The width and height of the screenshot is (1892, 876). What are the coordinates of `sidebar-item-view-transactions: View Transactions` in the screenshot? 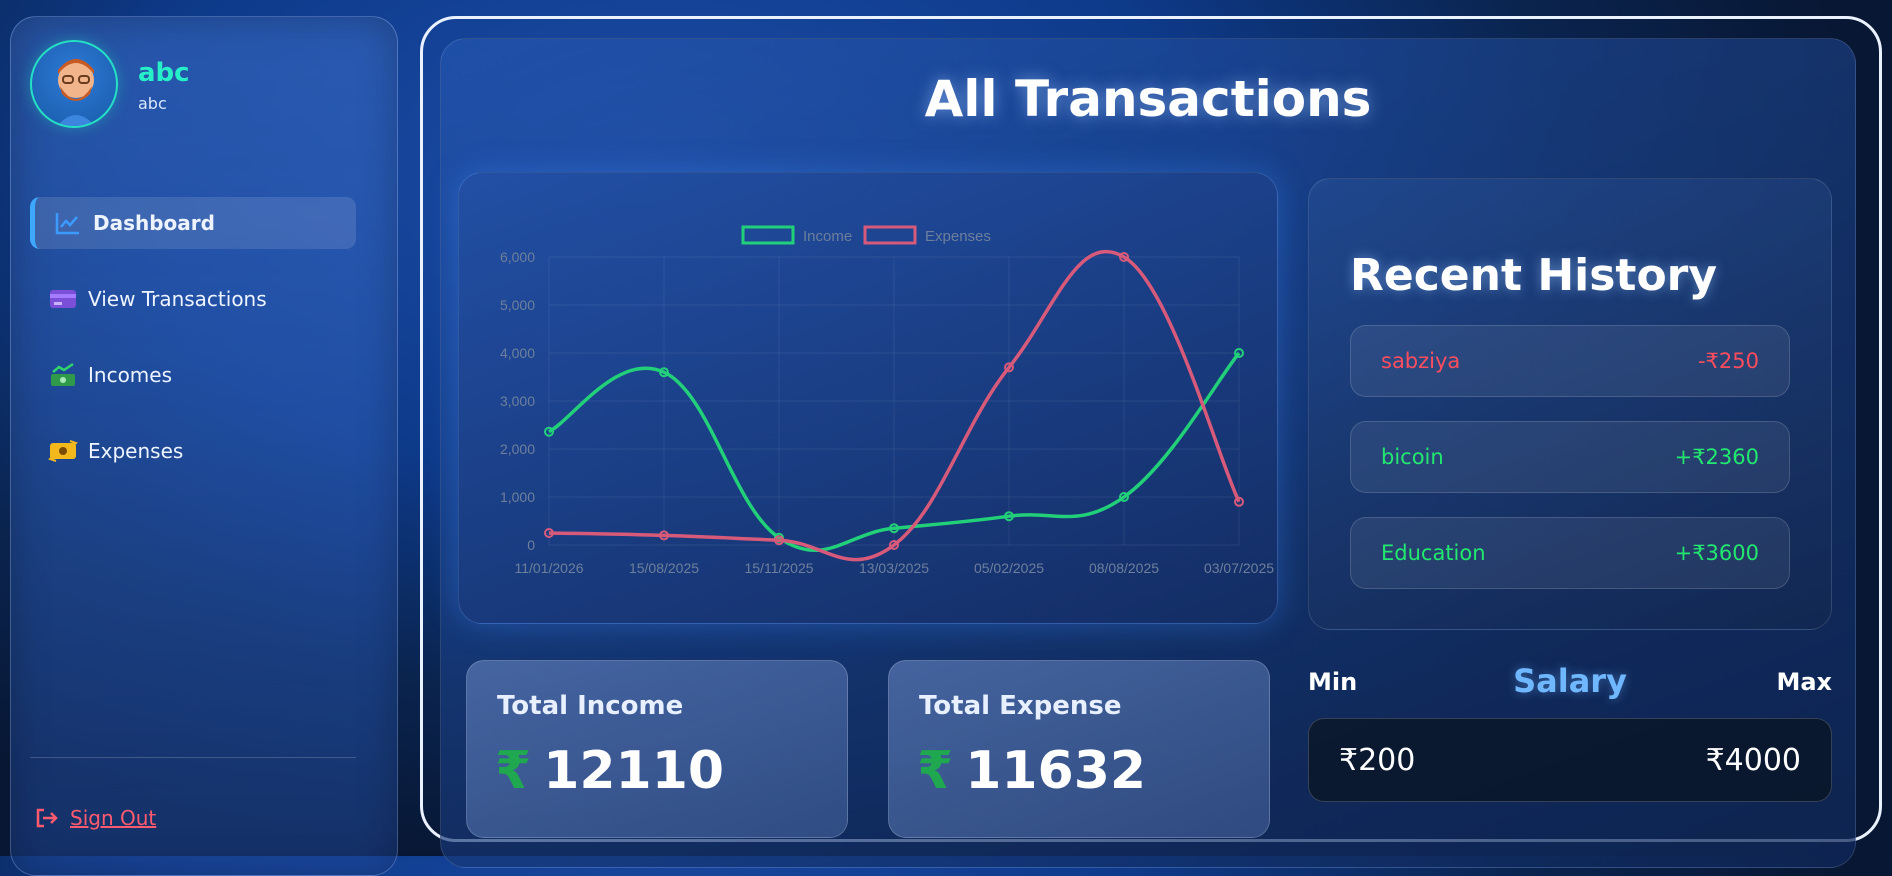 It's located at (193, 299).